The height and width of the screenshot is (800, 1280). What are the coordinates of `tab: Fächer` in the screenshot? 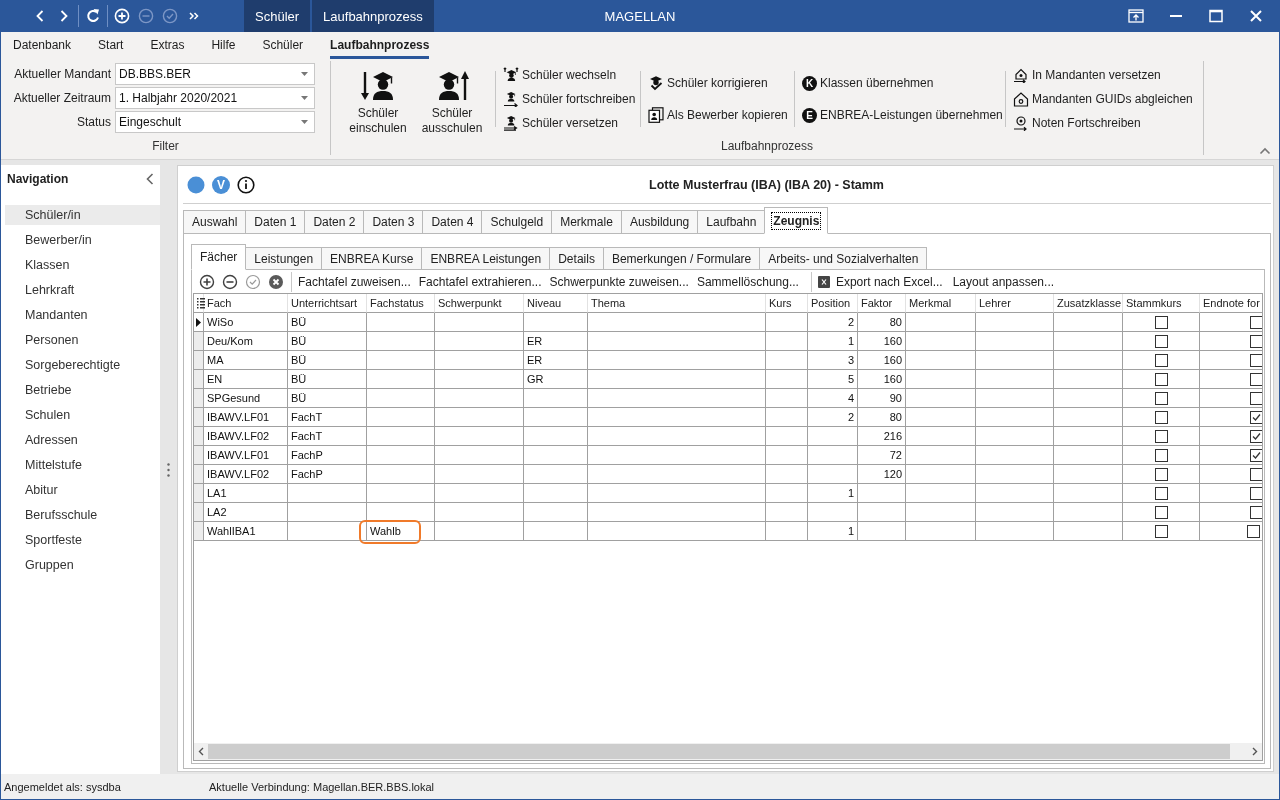 It's located at (219, 257).